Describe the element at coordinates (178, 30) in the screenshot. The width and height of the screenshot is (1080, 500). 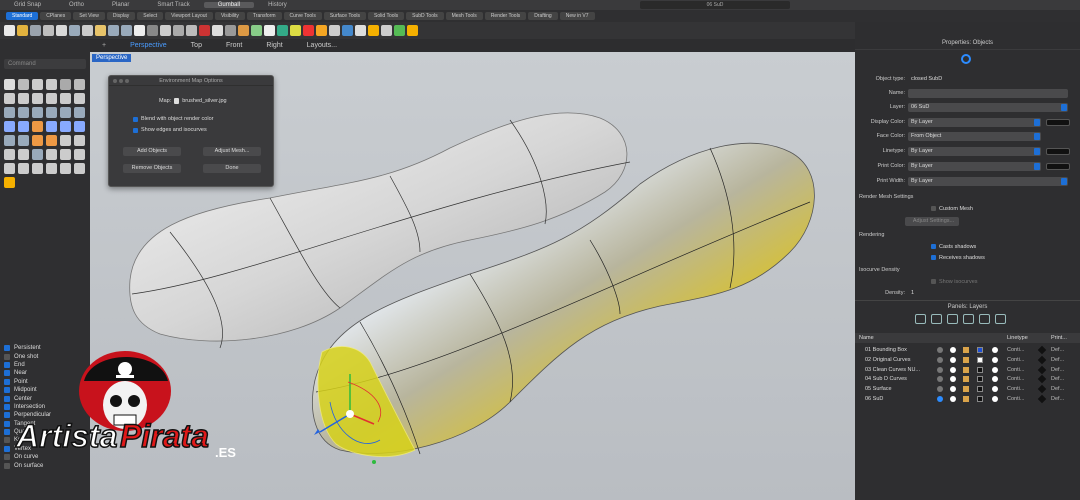
I see `zoom-window-icon` at that location.